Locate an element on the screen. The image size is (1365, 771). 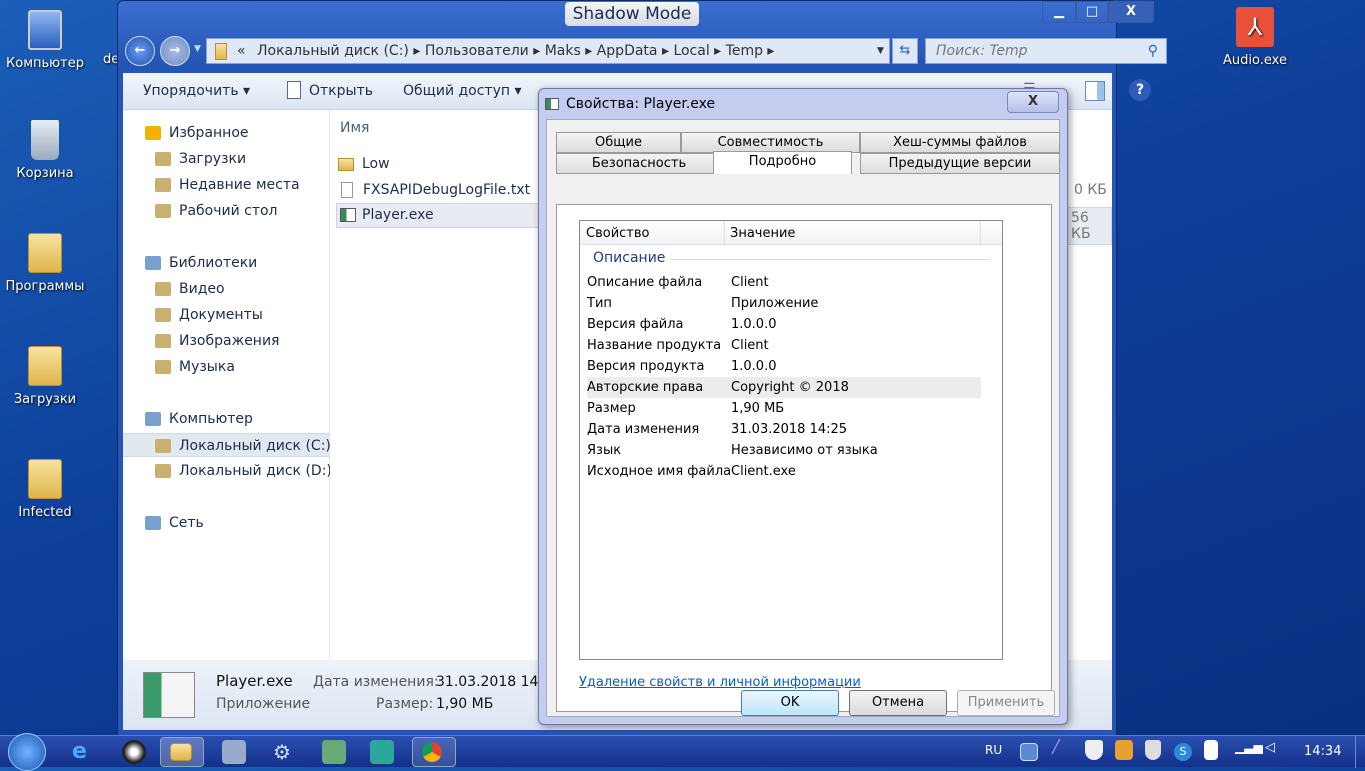
desktop-icon-downloads: Загрузки is located at coordinates (45, 376).